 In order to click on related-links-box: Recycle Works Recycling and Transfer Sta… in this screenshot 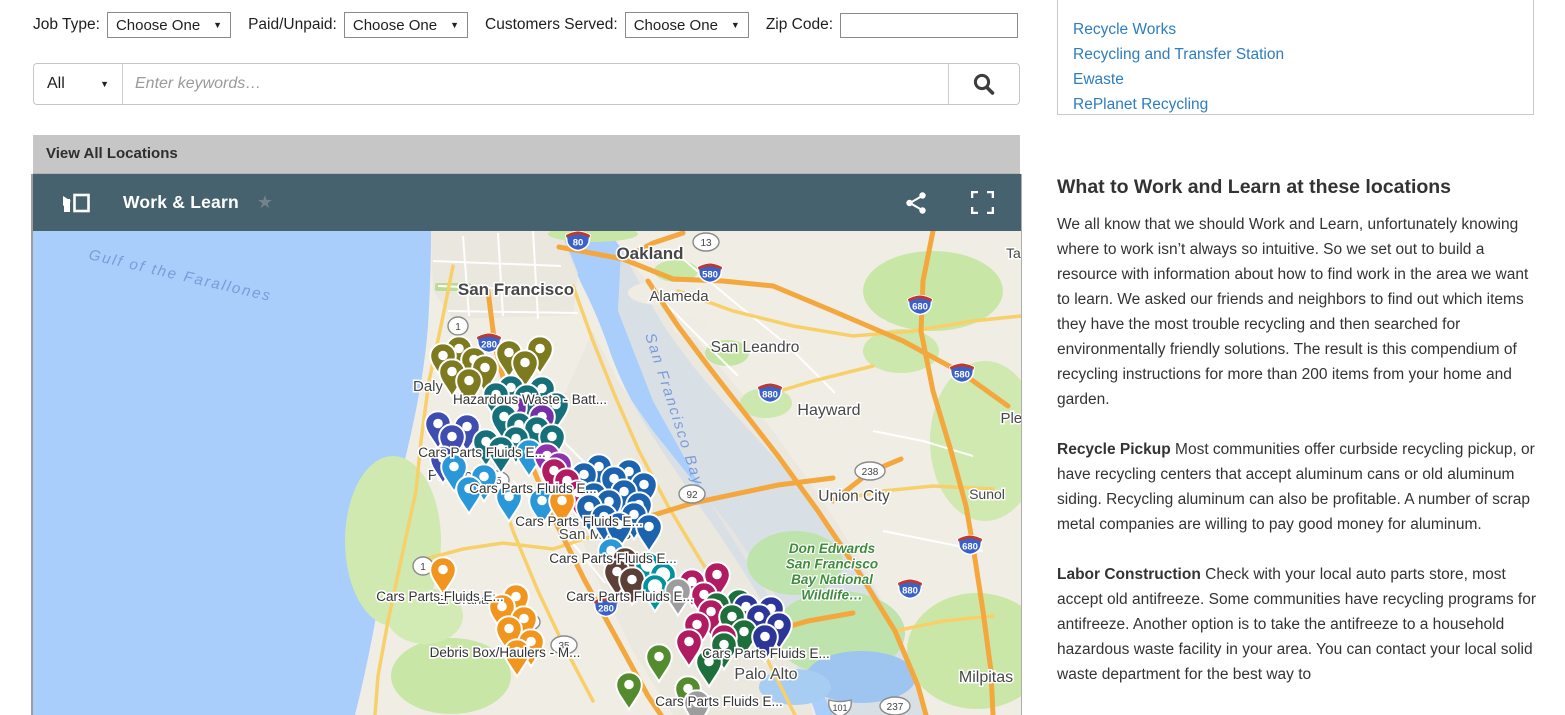, I will do `click(1295, 57)`.